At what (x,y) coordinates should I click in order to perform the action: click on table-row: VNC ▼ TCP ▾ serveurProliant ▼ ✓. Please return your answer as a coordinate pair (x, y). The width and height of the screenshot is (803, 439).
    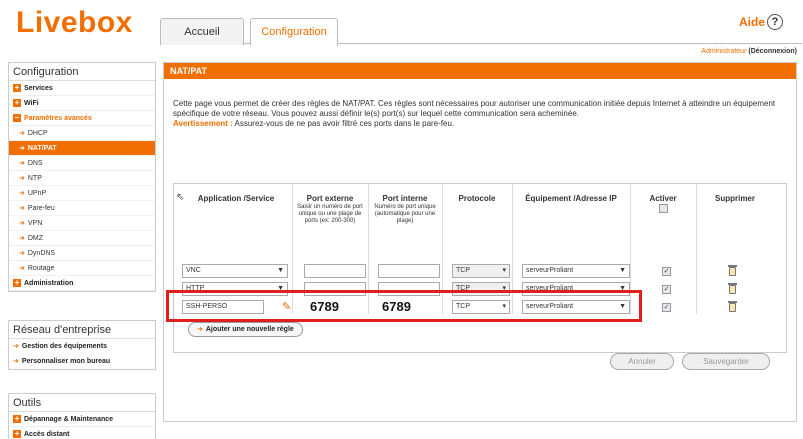
    Looking at the image, I should click on (481, 273).